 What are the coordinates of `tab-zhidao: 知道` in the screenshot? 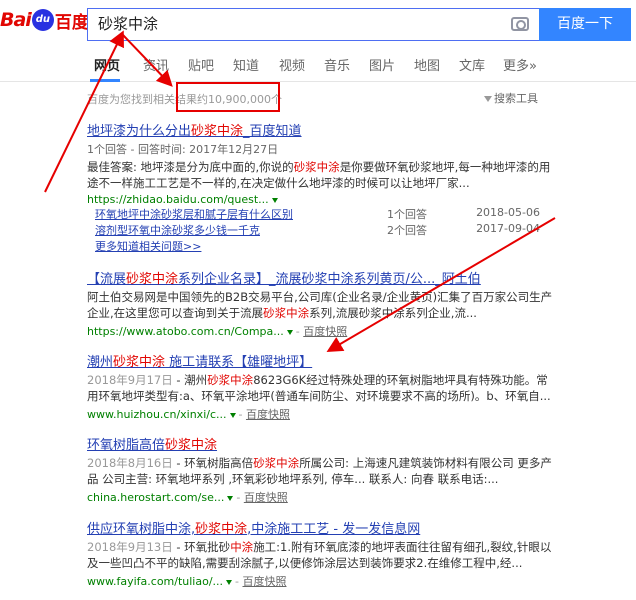 It's located at (246, 64).